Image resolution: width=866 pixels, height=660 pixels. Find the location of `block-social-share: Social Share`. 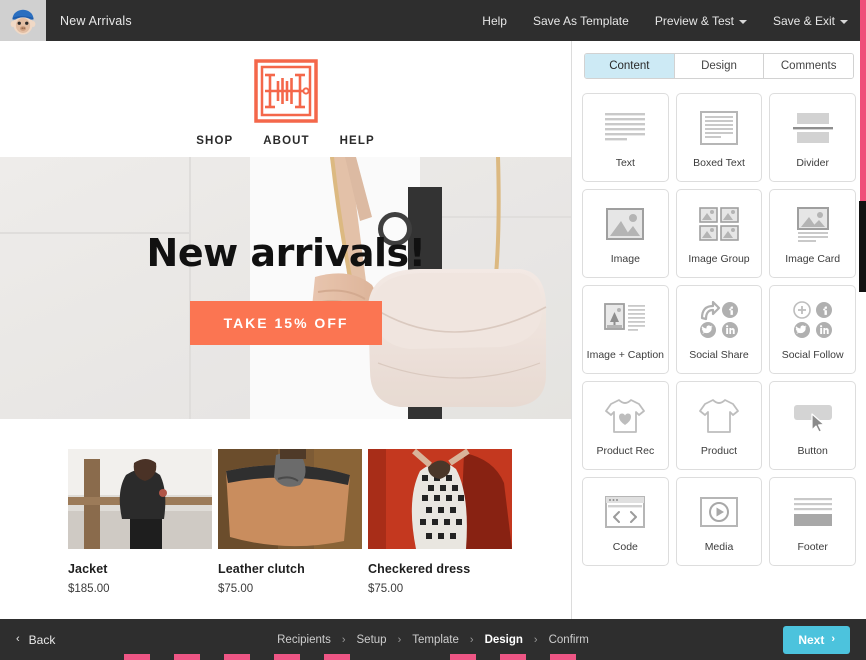

block-social-share: Social Share is located at coordinates (719, 329).